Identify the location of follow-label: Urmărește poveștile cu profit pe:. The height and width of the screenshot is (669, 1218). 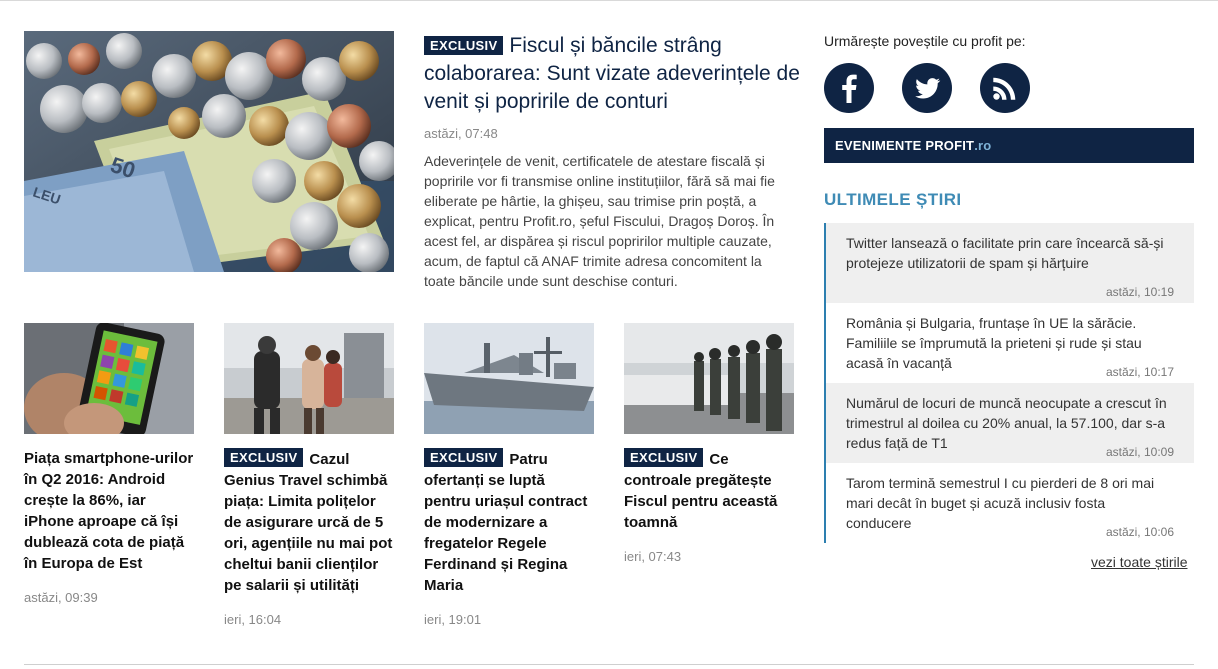
(925, 41).